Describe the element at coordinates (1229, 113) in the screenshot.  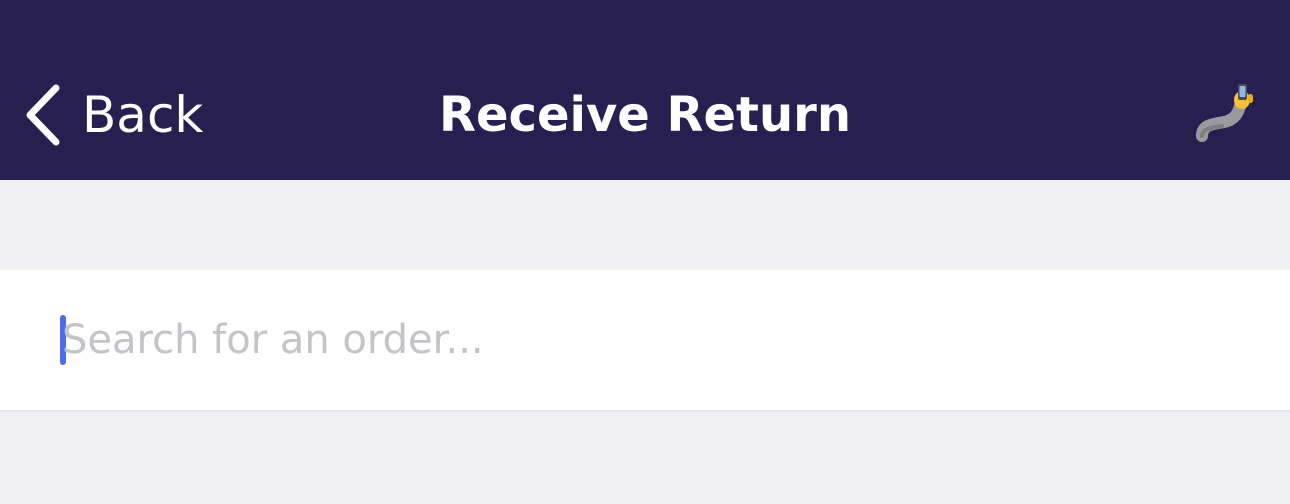
I see `selfie-icon` at that location.